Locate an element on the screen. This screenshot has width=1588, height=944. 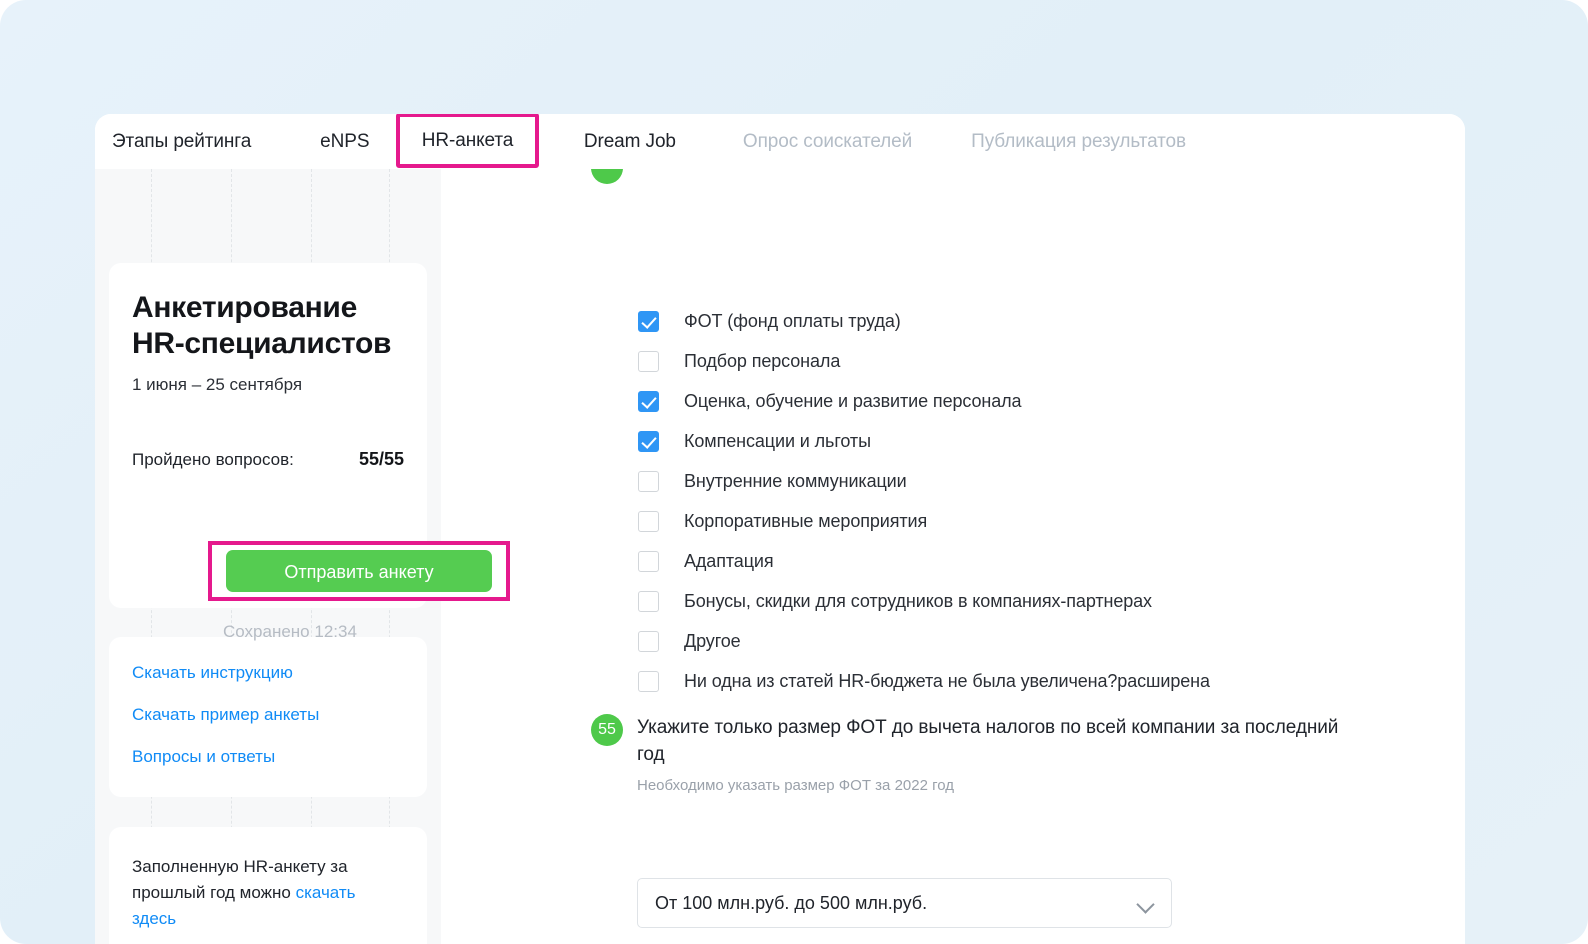
fot-range-select: От 100 млн.руб. до 500 млн.руб. is located at coordinates (904, 903).